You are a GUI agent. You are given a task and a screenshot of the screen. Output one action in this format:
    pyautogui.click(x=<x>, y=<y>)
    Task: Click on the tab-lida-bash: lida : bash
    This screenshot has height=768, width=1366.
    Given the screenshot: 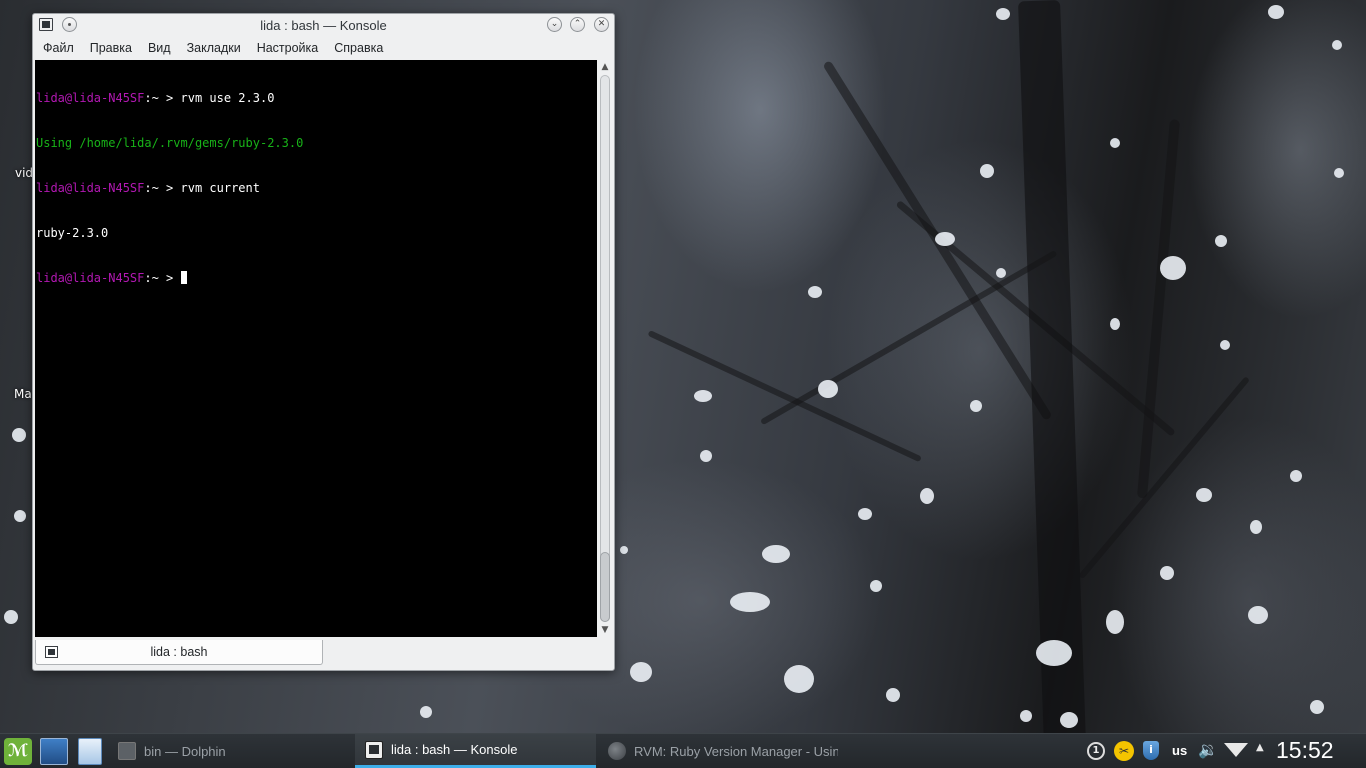 What is the action you would take?
    pyautogui.click(x=179, y=652)
    